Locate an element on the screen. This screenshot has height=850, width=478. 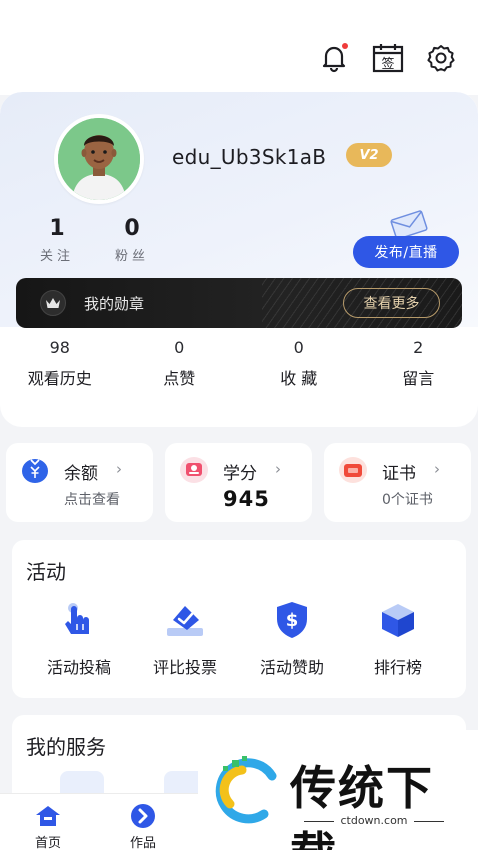
notification-dot is located at coordinates (345, 46).